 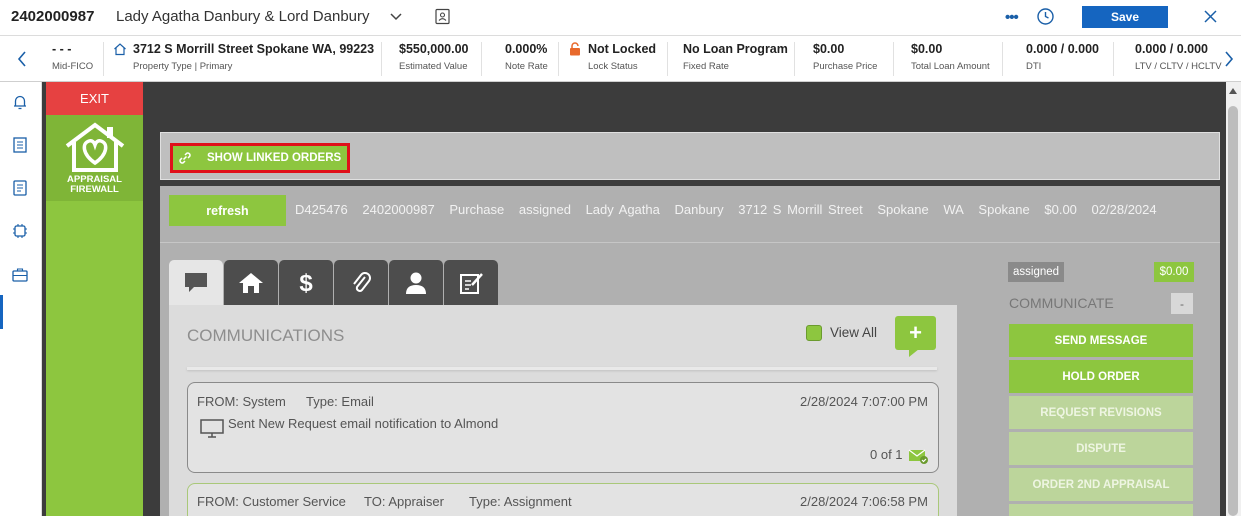 I want to click on request-revisions-button: REQUEST REVISIONS, so click(x=1101, y=412).